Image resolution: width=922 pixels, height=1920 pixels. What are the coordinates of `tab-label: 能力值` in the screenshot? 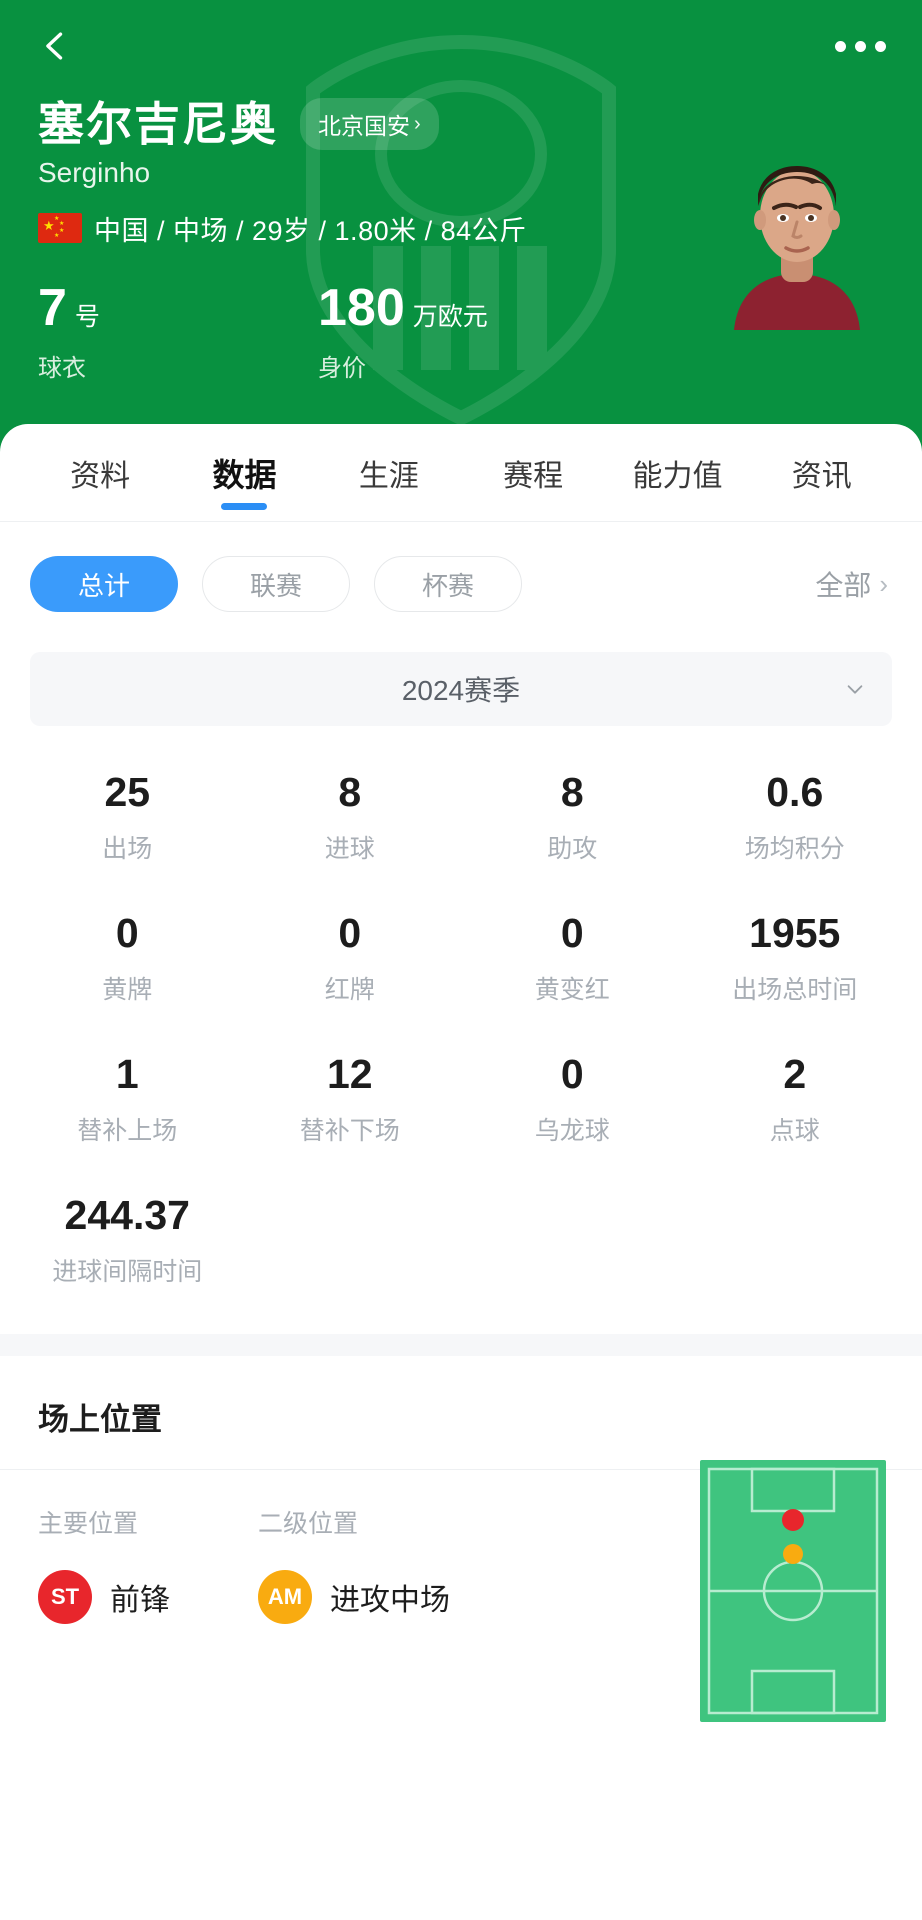 It's located at (677, 476).